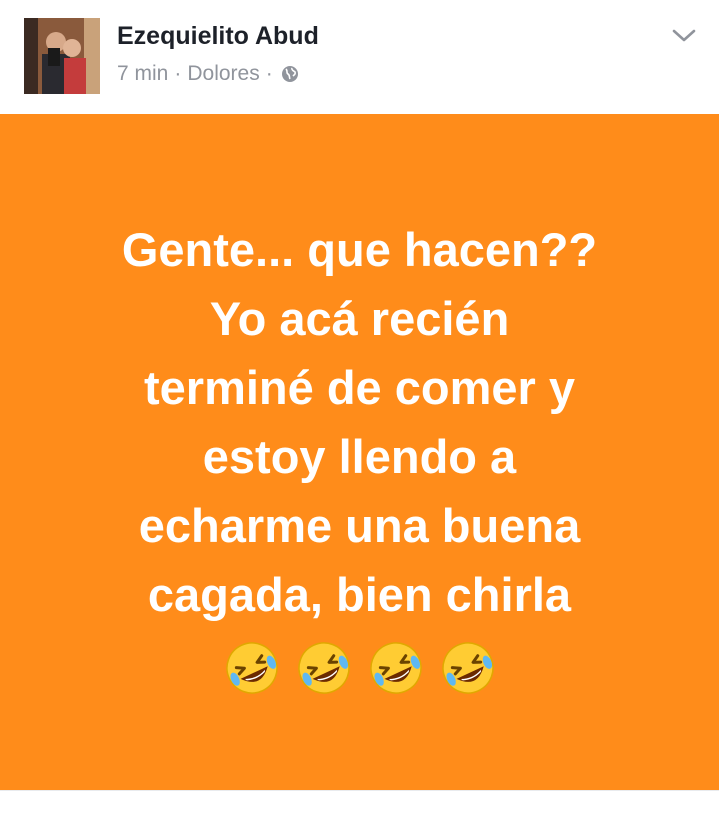 Image resolution: width=719 pixels, height=817 pixels. I want to click on status-line: cagada, bien chirla, so click(359, 594).